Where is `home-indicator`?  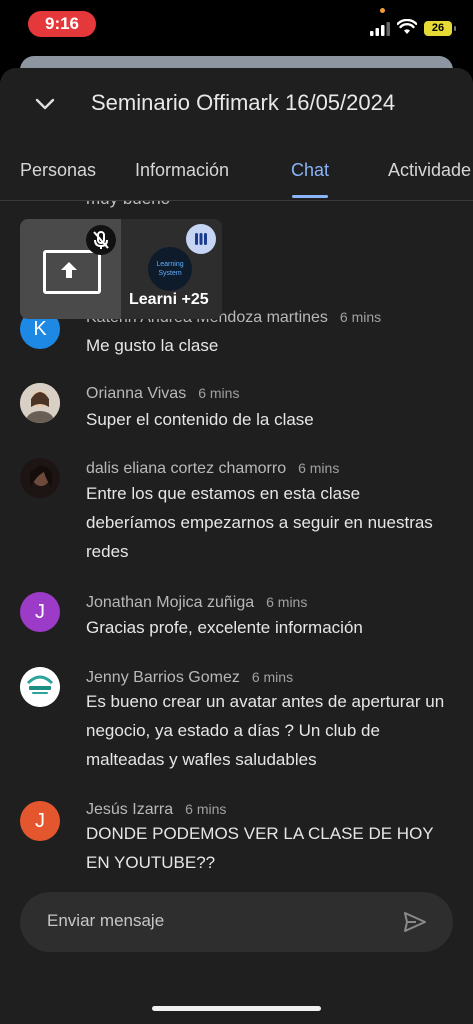
home-indicator is located at coordinates (236, 1008).